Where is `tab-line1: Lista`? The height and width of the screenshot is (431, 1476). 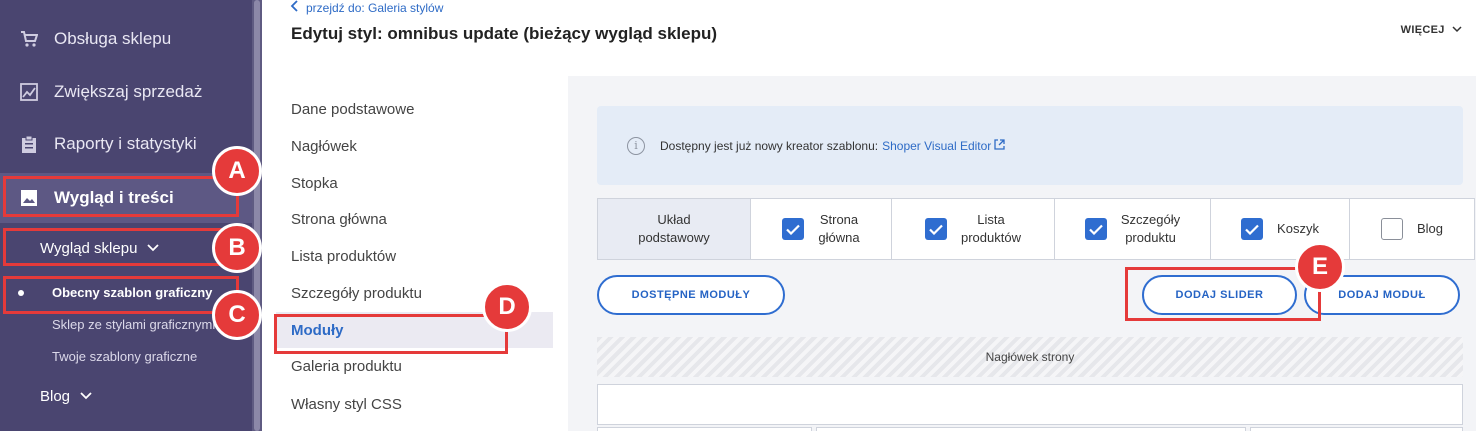 tab-line1: Lista is located at coordinates (991, 219).